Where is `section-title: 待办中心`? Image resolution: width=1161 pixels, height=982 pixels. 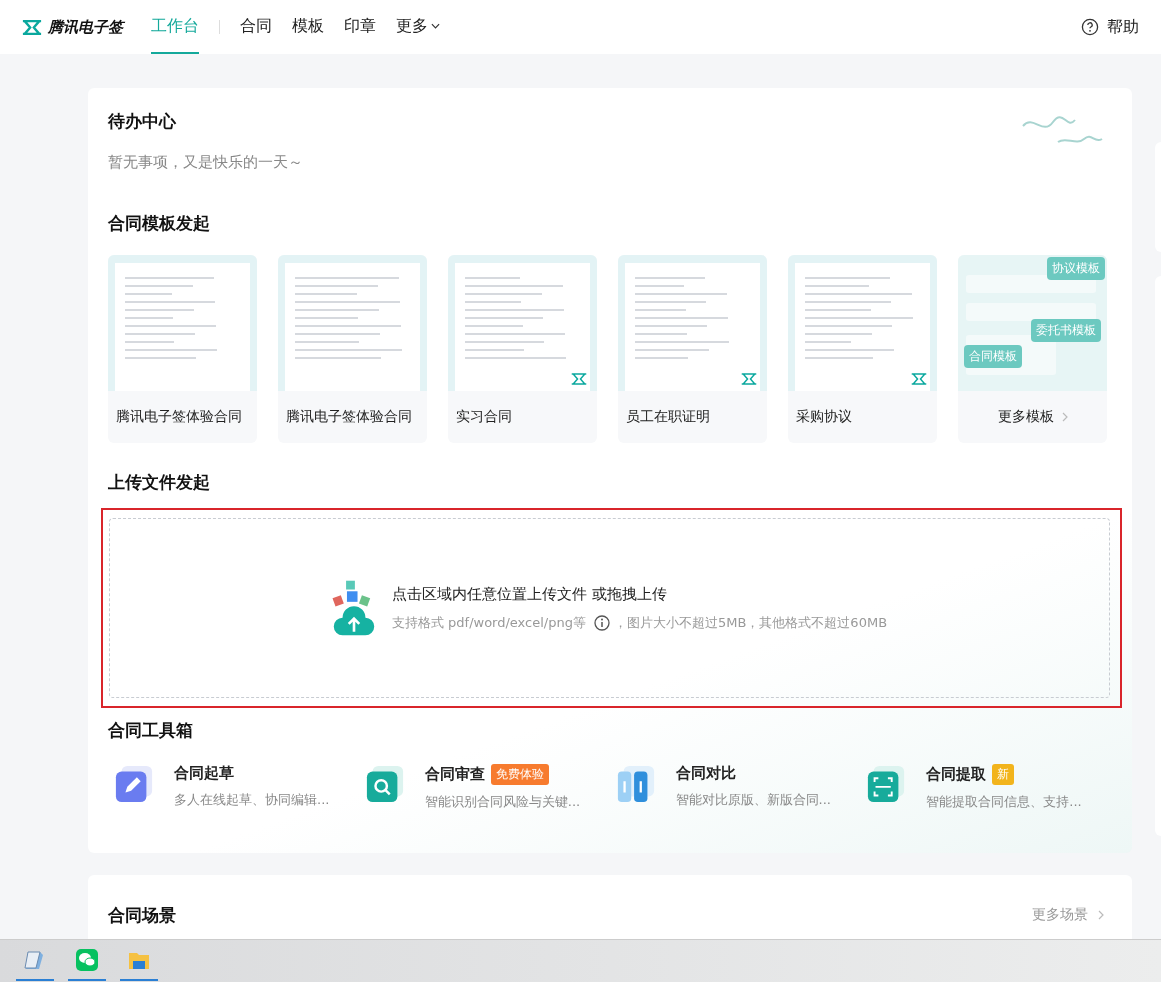 section-title: 待办中心 is located at coordinates (142, 121).